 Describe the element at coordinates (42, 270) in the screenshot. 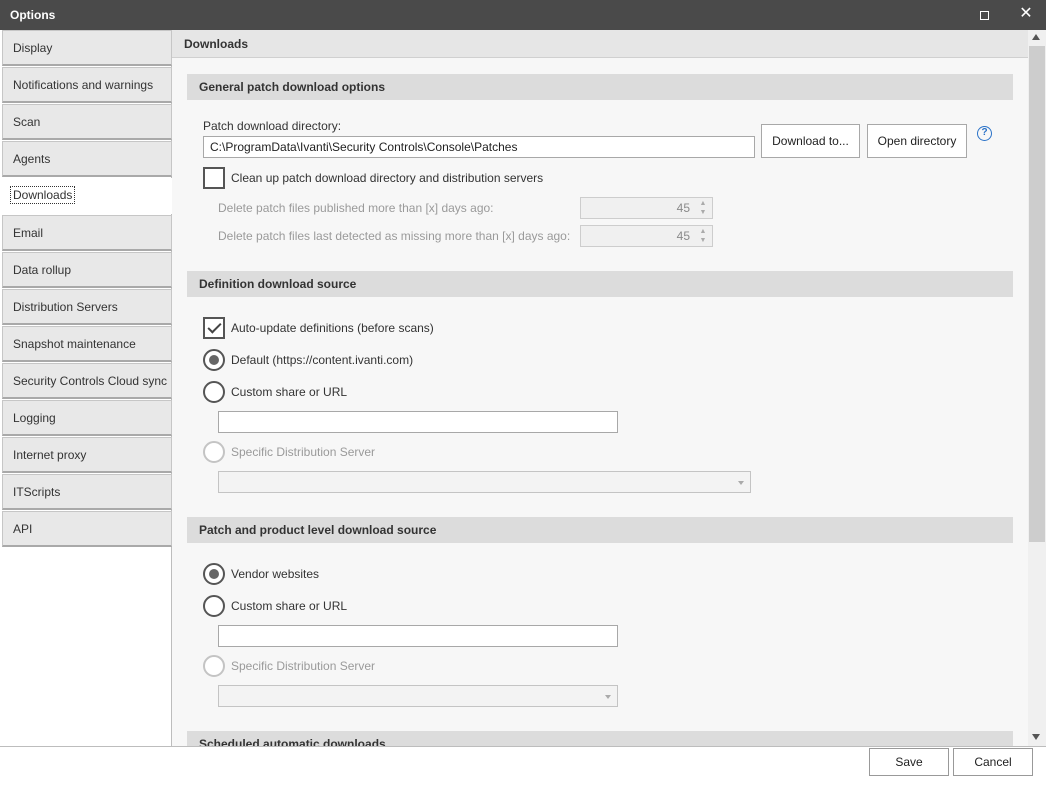

I see `sidebar-item-label: Data rollup` at that location.